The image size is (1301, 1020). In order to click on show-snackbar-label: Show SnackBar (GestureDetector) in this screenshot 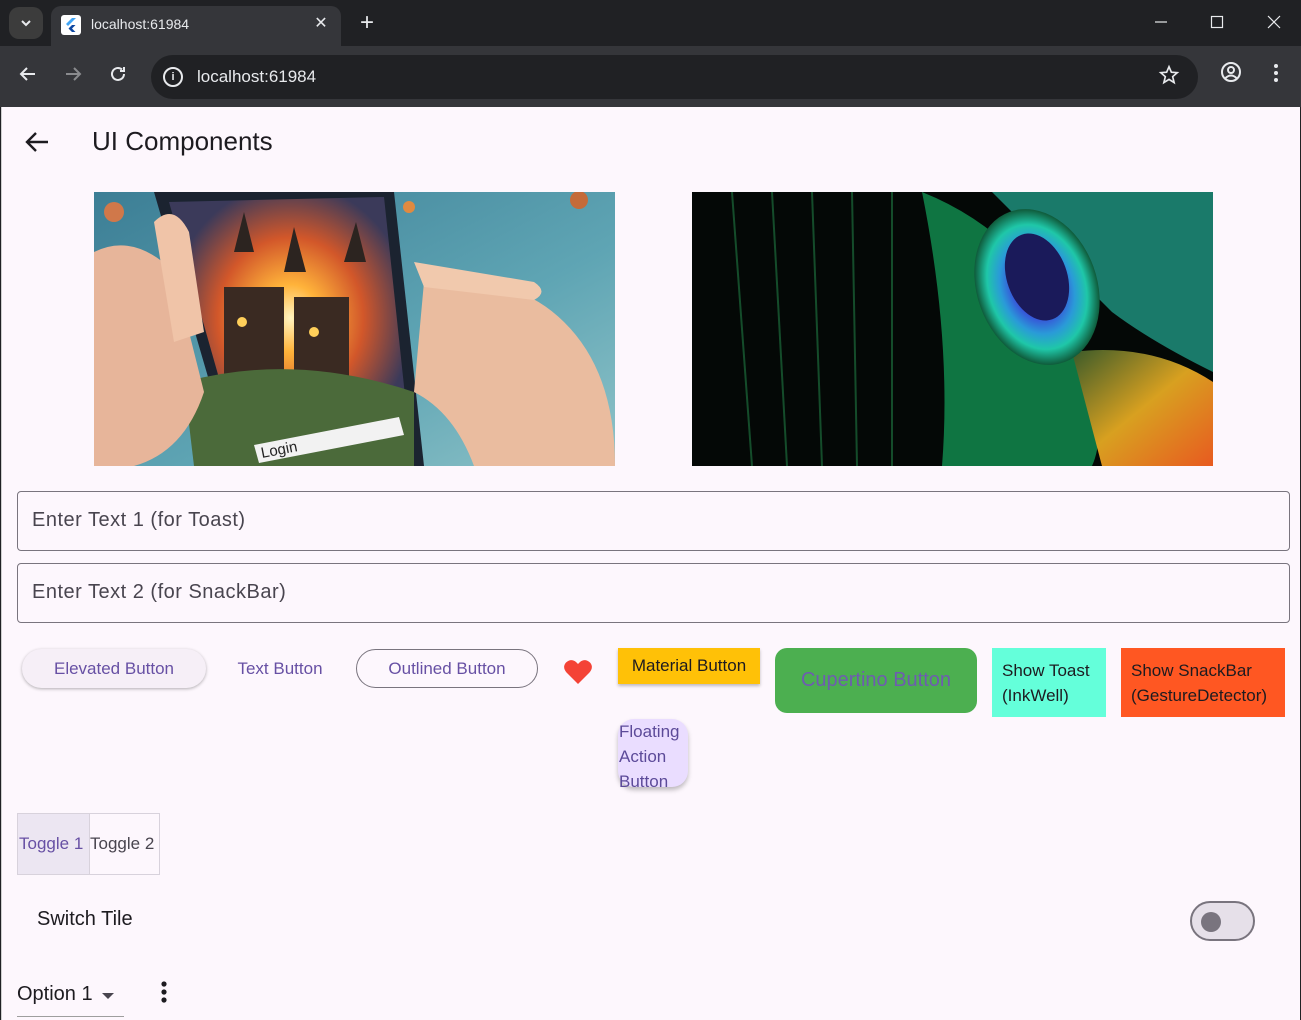, I will do `click(1199, 682)`.